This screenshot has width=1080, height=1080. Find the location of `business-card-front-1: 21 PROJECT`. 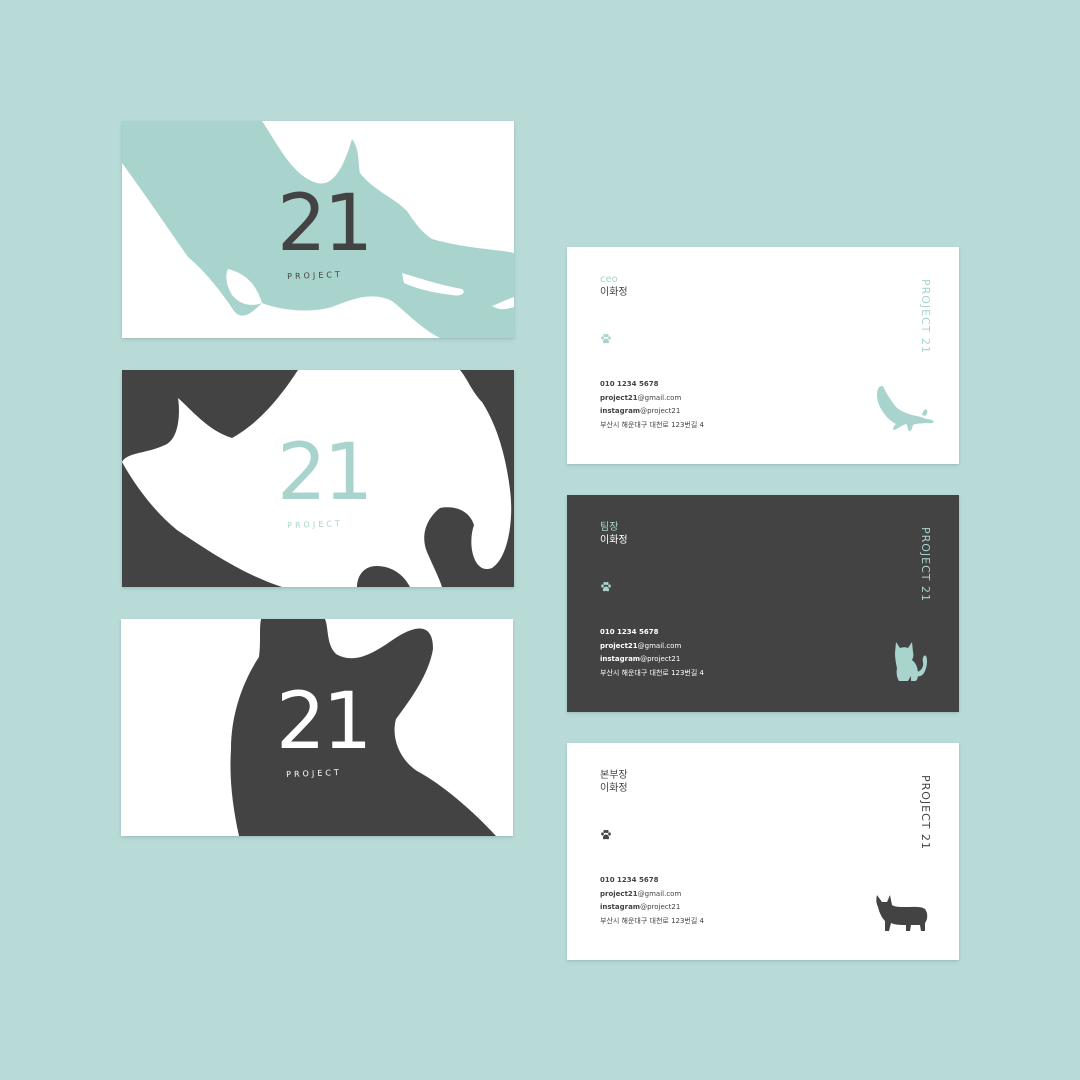

business-card-front-1: 21 PROJECT is located at coordinates (318, 229).